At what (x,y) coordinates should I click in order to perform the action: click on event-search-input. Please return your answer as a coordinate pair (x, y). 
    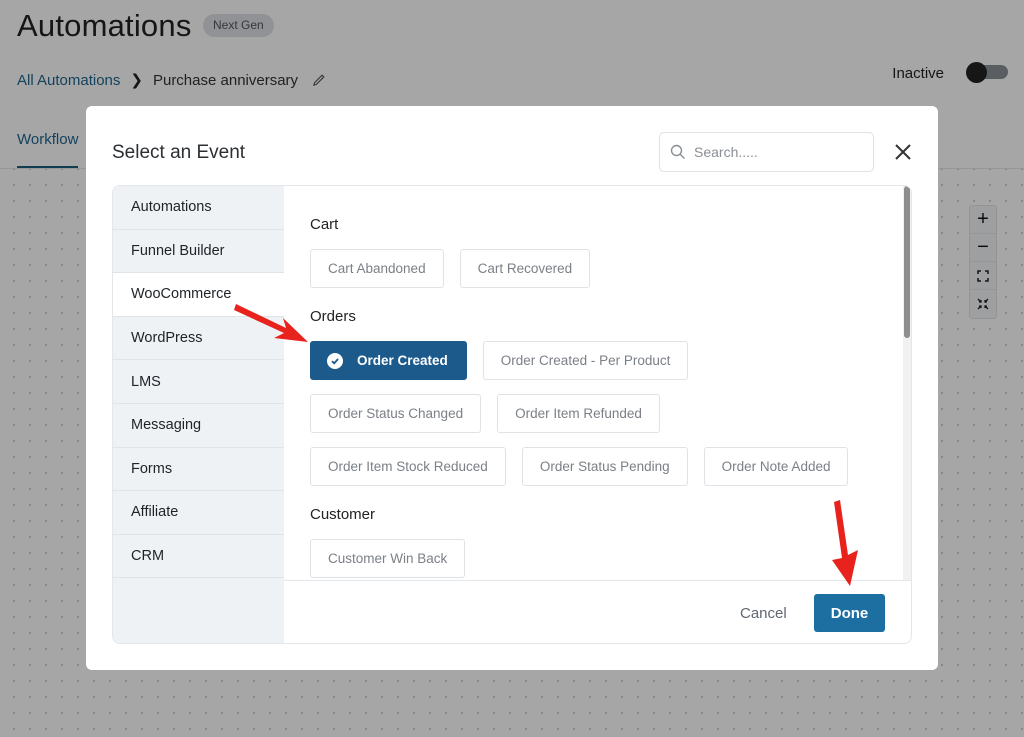
    Looking at the image, I should click on (774, 152).